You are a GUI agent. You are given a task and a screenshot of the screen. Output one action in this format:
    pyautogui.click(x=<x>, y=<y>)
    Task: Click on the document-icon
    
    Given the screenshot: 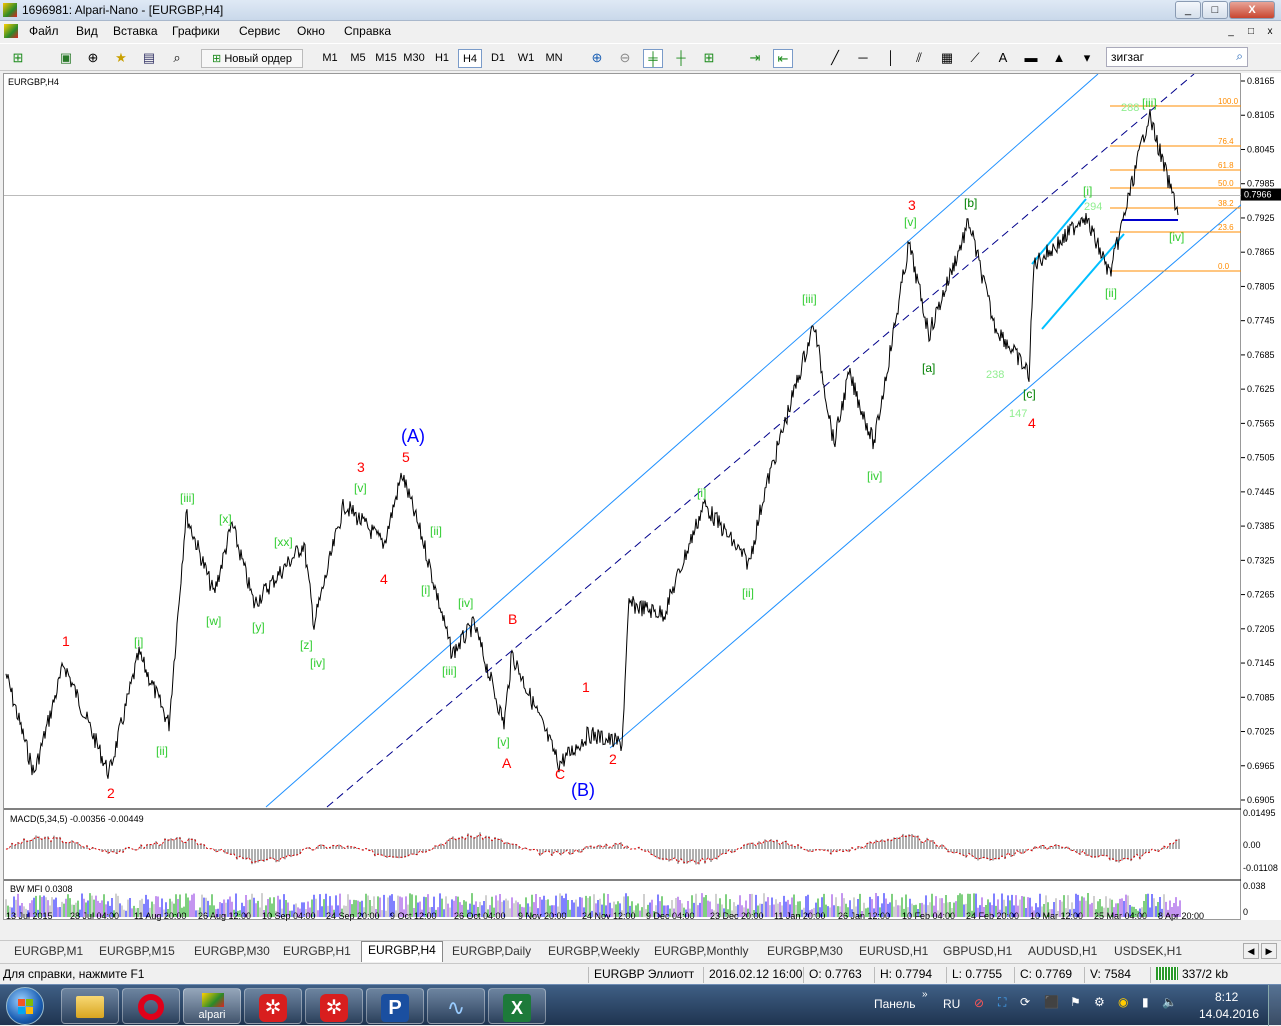 What is the action you would take?
    pyautogui.click(x=11, y=31)
    